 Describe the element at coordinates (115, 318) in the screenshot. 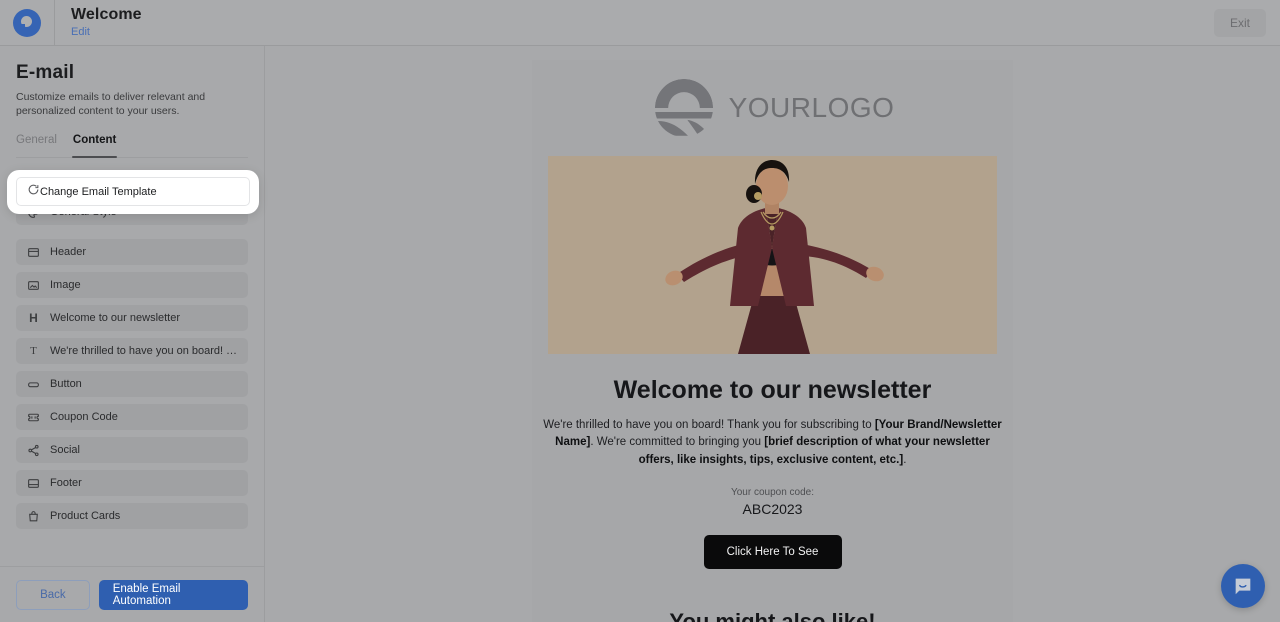

I see `sidebar-item-label: Welcome to our newsletter` at that location.